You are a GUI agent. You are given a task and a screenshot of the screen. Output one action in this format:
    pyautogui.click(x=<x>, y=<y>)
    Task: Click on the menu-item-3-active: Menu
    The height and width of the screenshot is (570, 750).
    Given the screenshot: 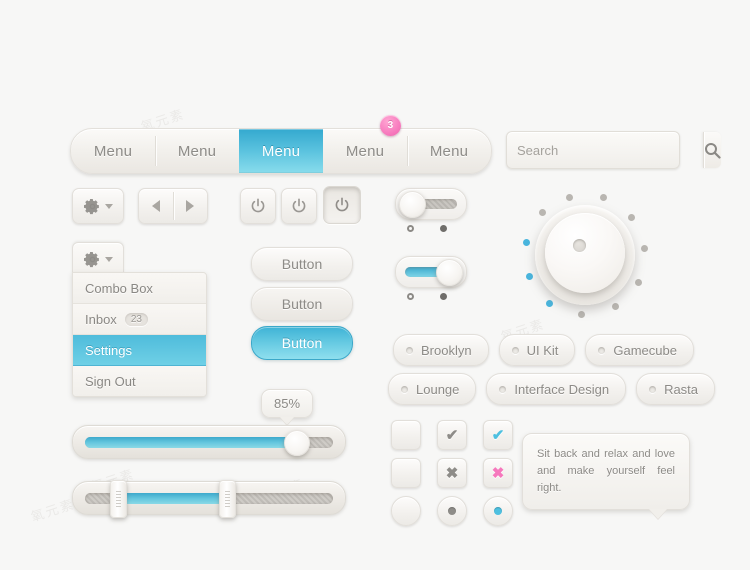 What is the action you would take?
    pyautogui.click(x=281, y=151)
    